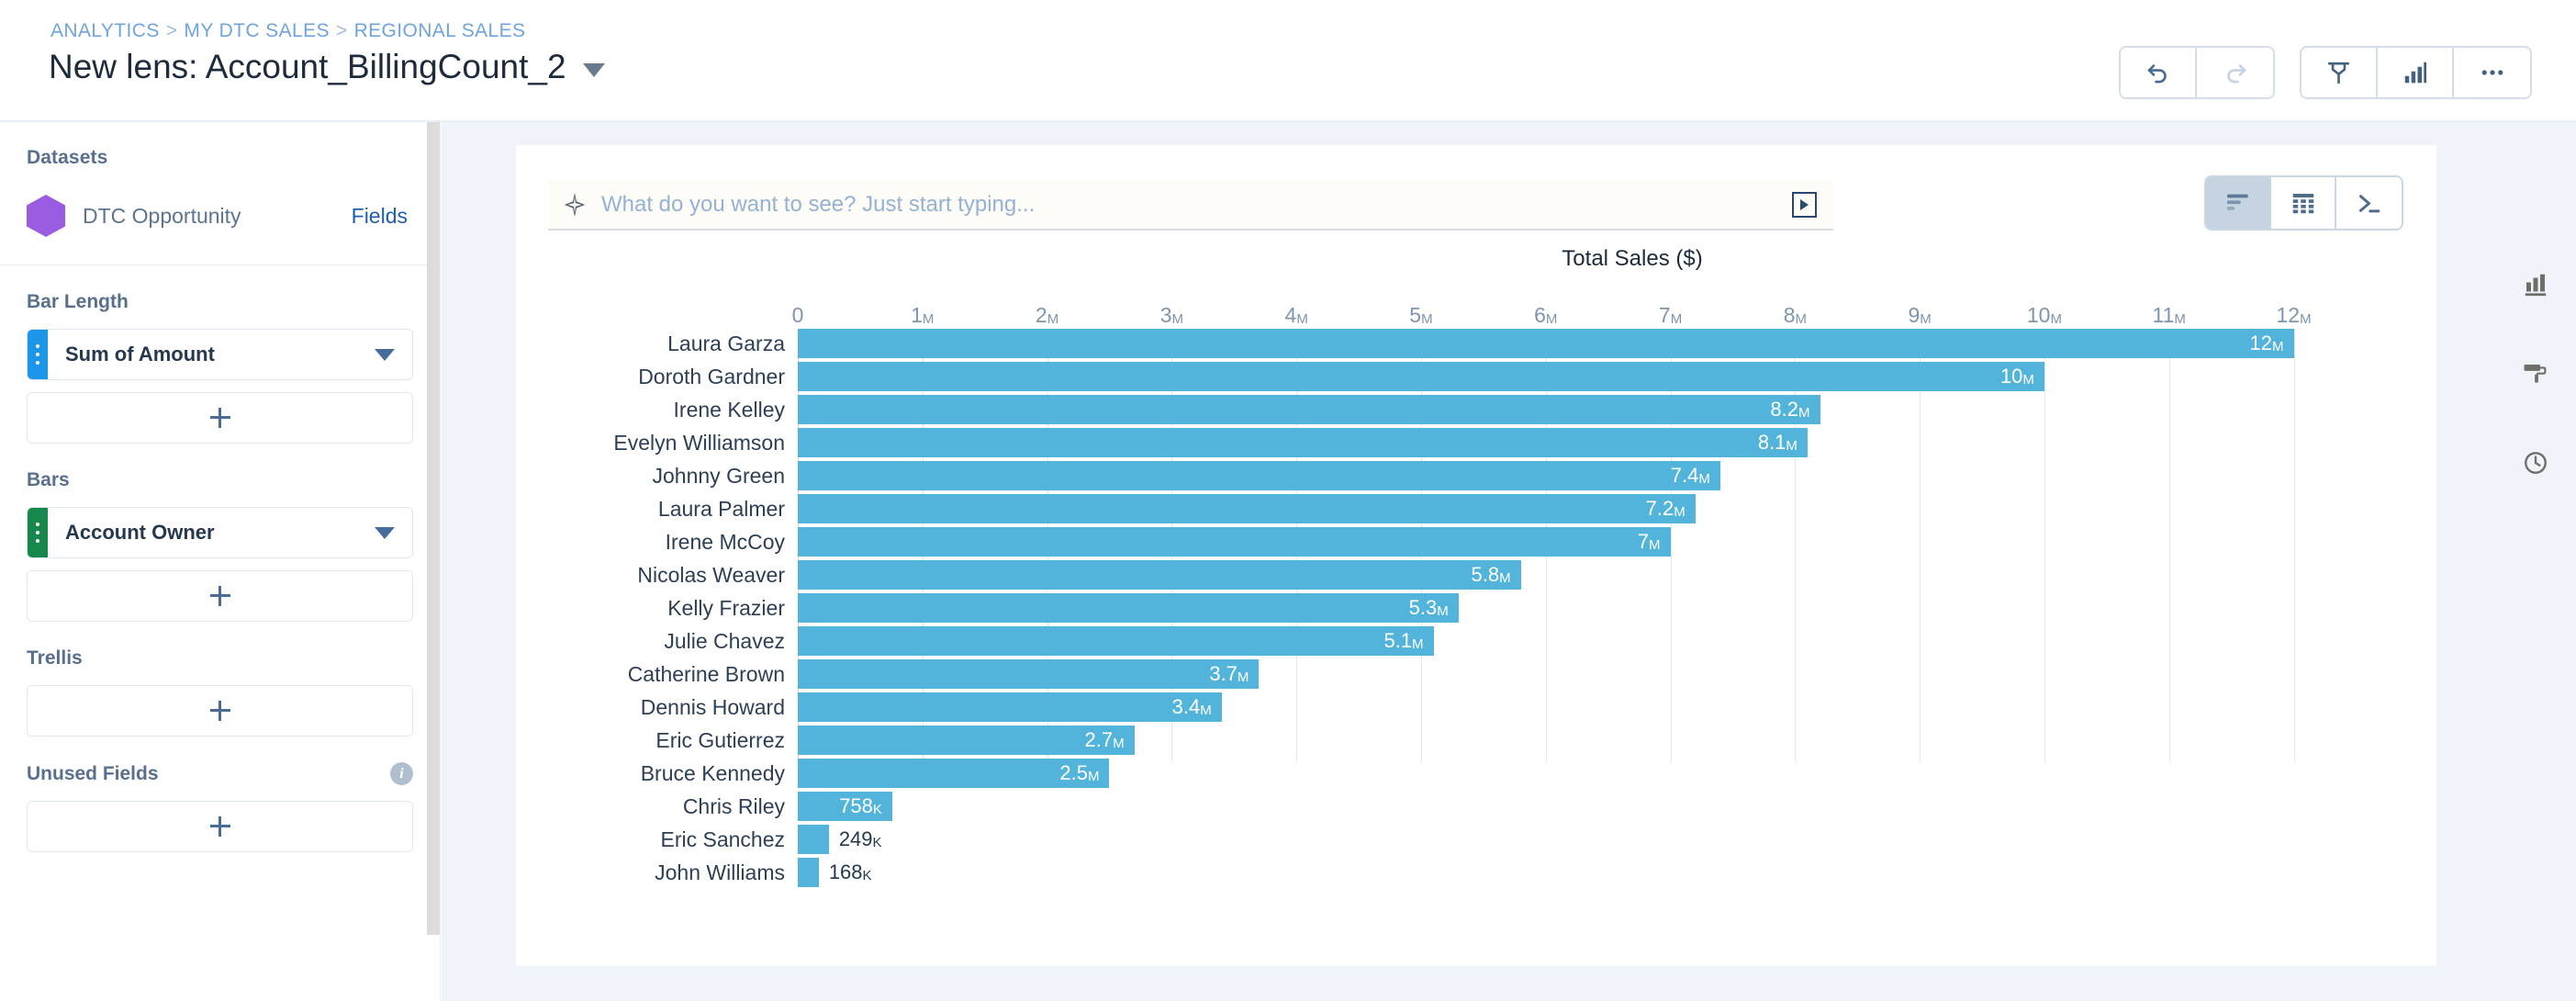 This screenshot has height=1001, width=2576. I want to click on breadcrumb: ANALYTICS > MY DTC SALES > REGIONAL SALES, so click(287, 31).